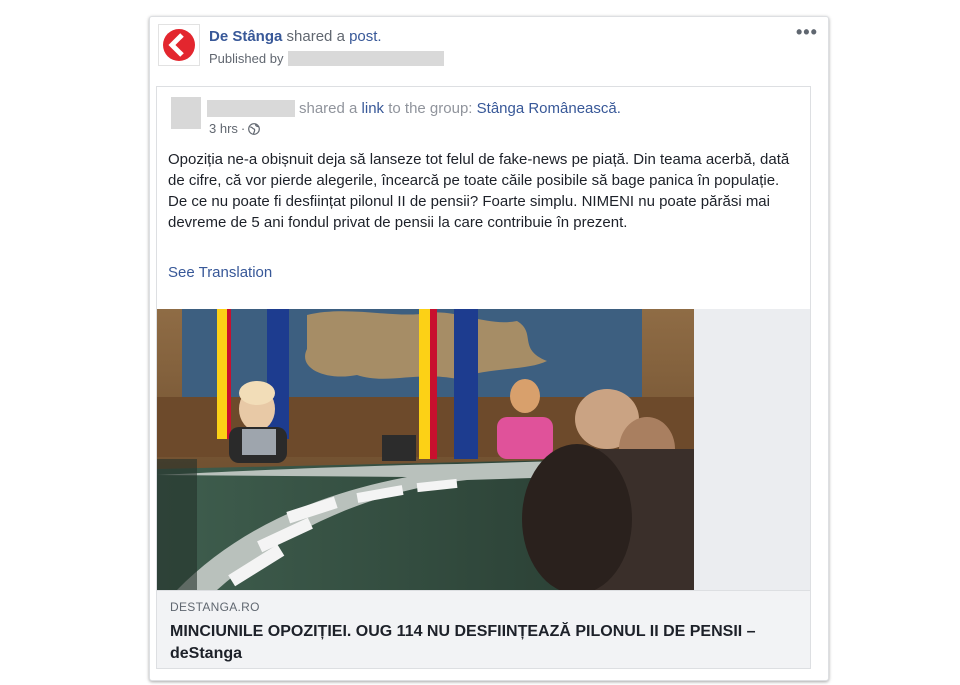 The height and width of the screenshot is (685, 960). I want to click on group-name-link: Stânga Românească., so click(549, 108).